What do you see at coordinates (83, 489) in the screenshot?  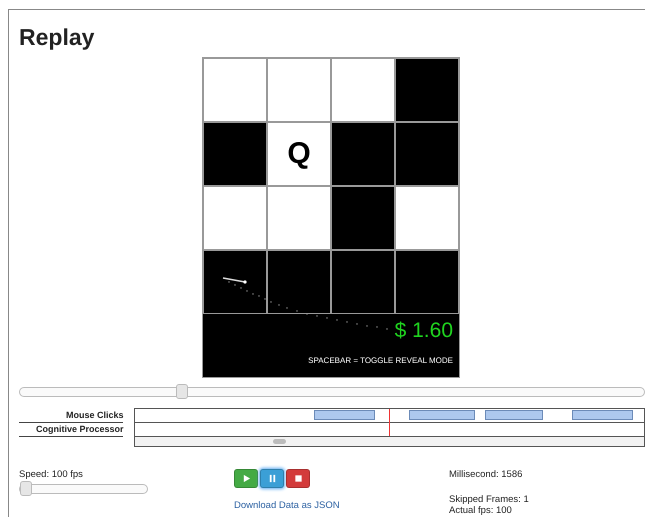 I see `speed-slider` at bounding box center [83, 489].